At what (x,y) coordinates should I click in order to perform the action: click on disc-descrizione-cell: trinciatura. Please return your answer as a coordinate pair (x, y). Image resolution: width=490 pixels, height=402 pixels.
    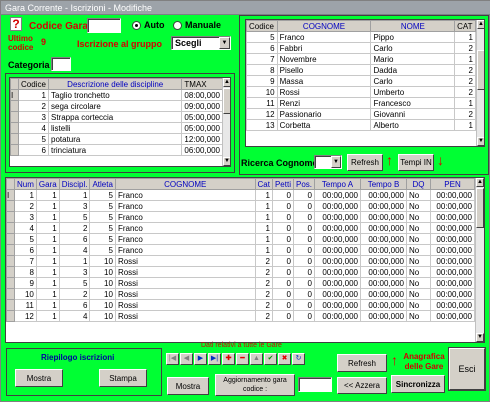
    Looking at the image, I should click on (115, 150).